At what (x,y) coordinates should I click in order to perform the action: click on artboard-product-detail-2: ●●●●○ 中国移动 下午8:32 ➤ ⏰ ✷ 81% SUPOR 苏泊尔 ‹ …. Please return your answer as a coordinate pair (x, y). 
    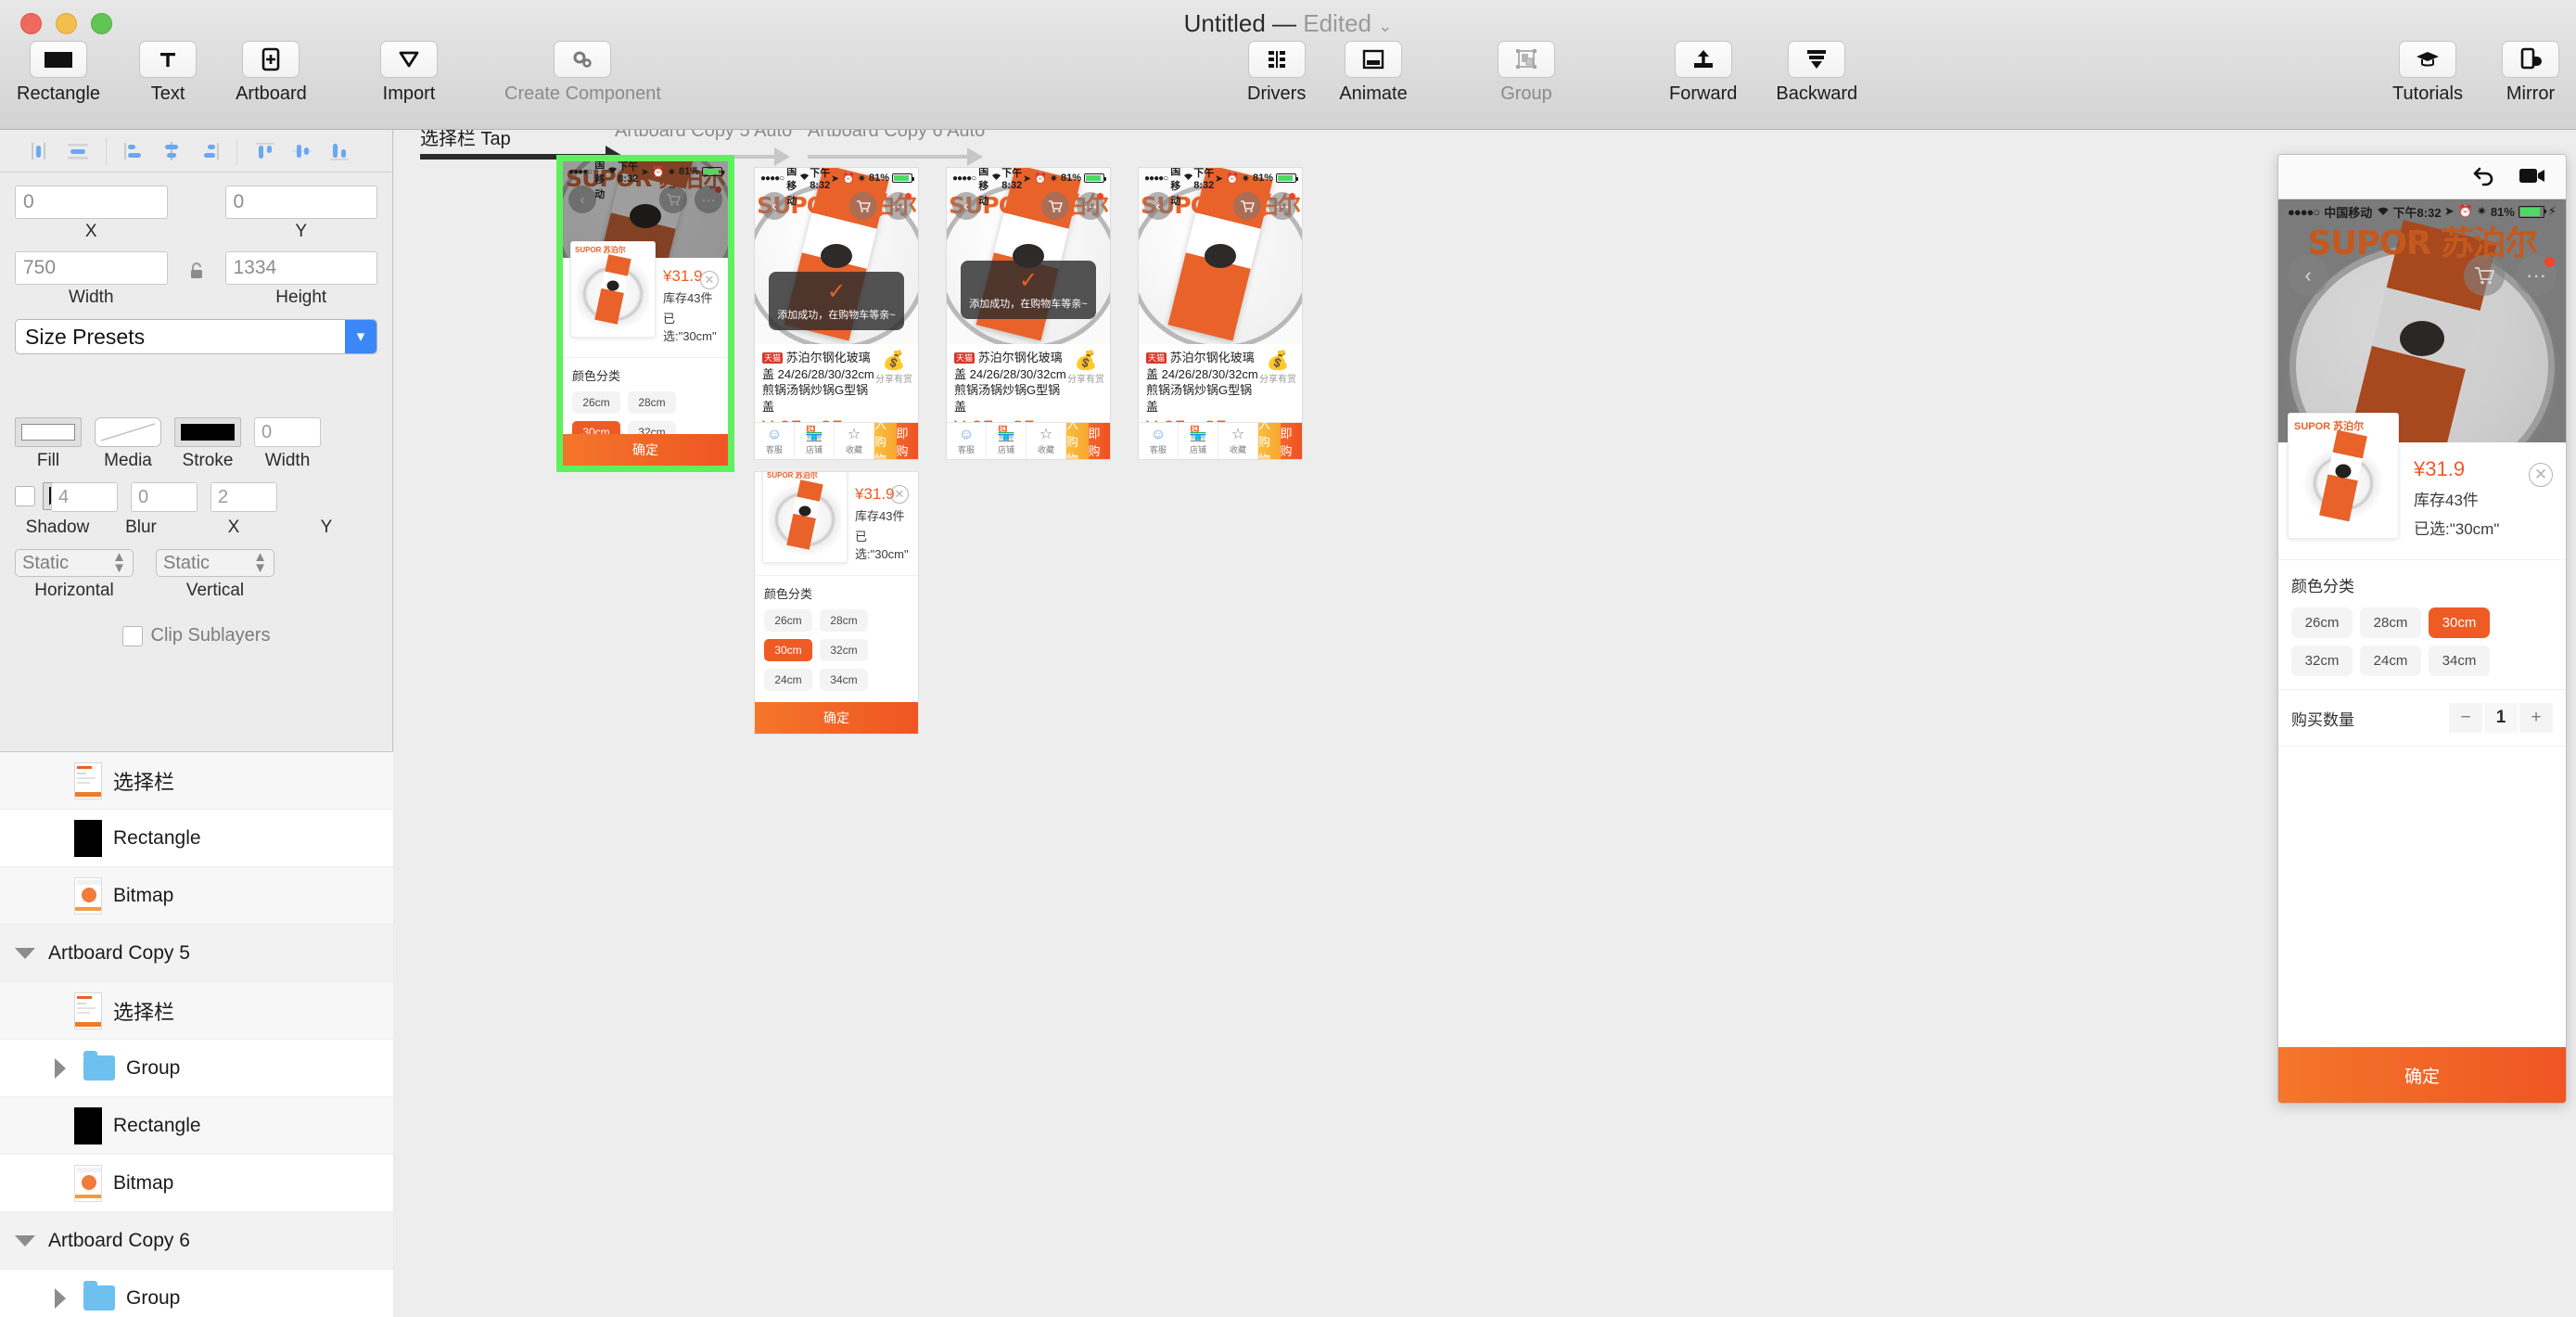
    Looking at the image, I should click on (1029, 313).